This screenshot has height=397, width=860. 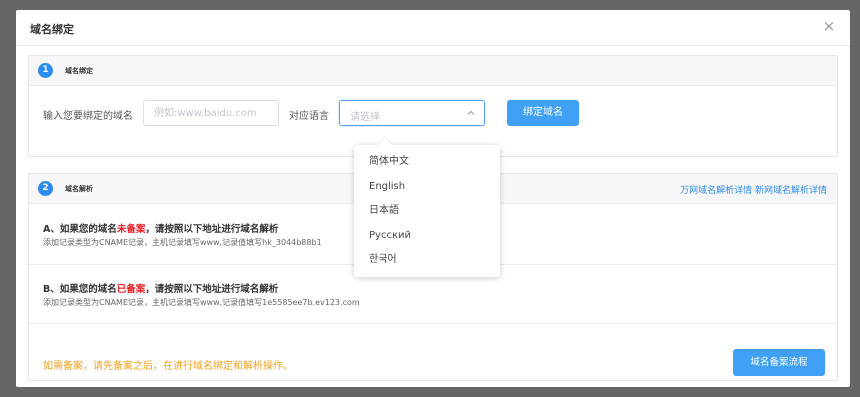 What do you see at coordinates (309, 116) in the screenshot?
I see `language-label: 对应语言` at bounding box center [309, 116].